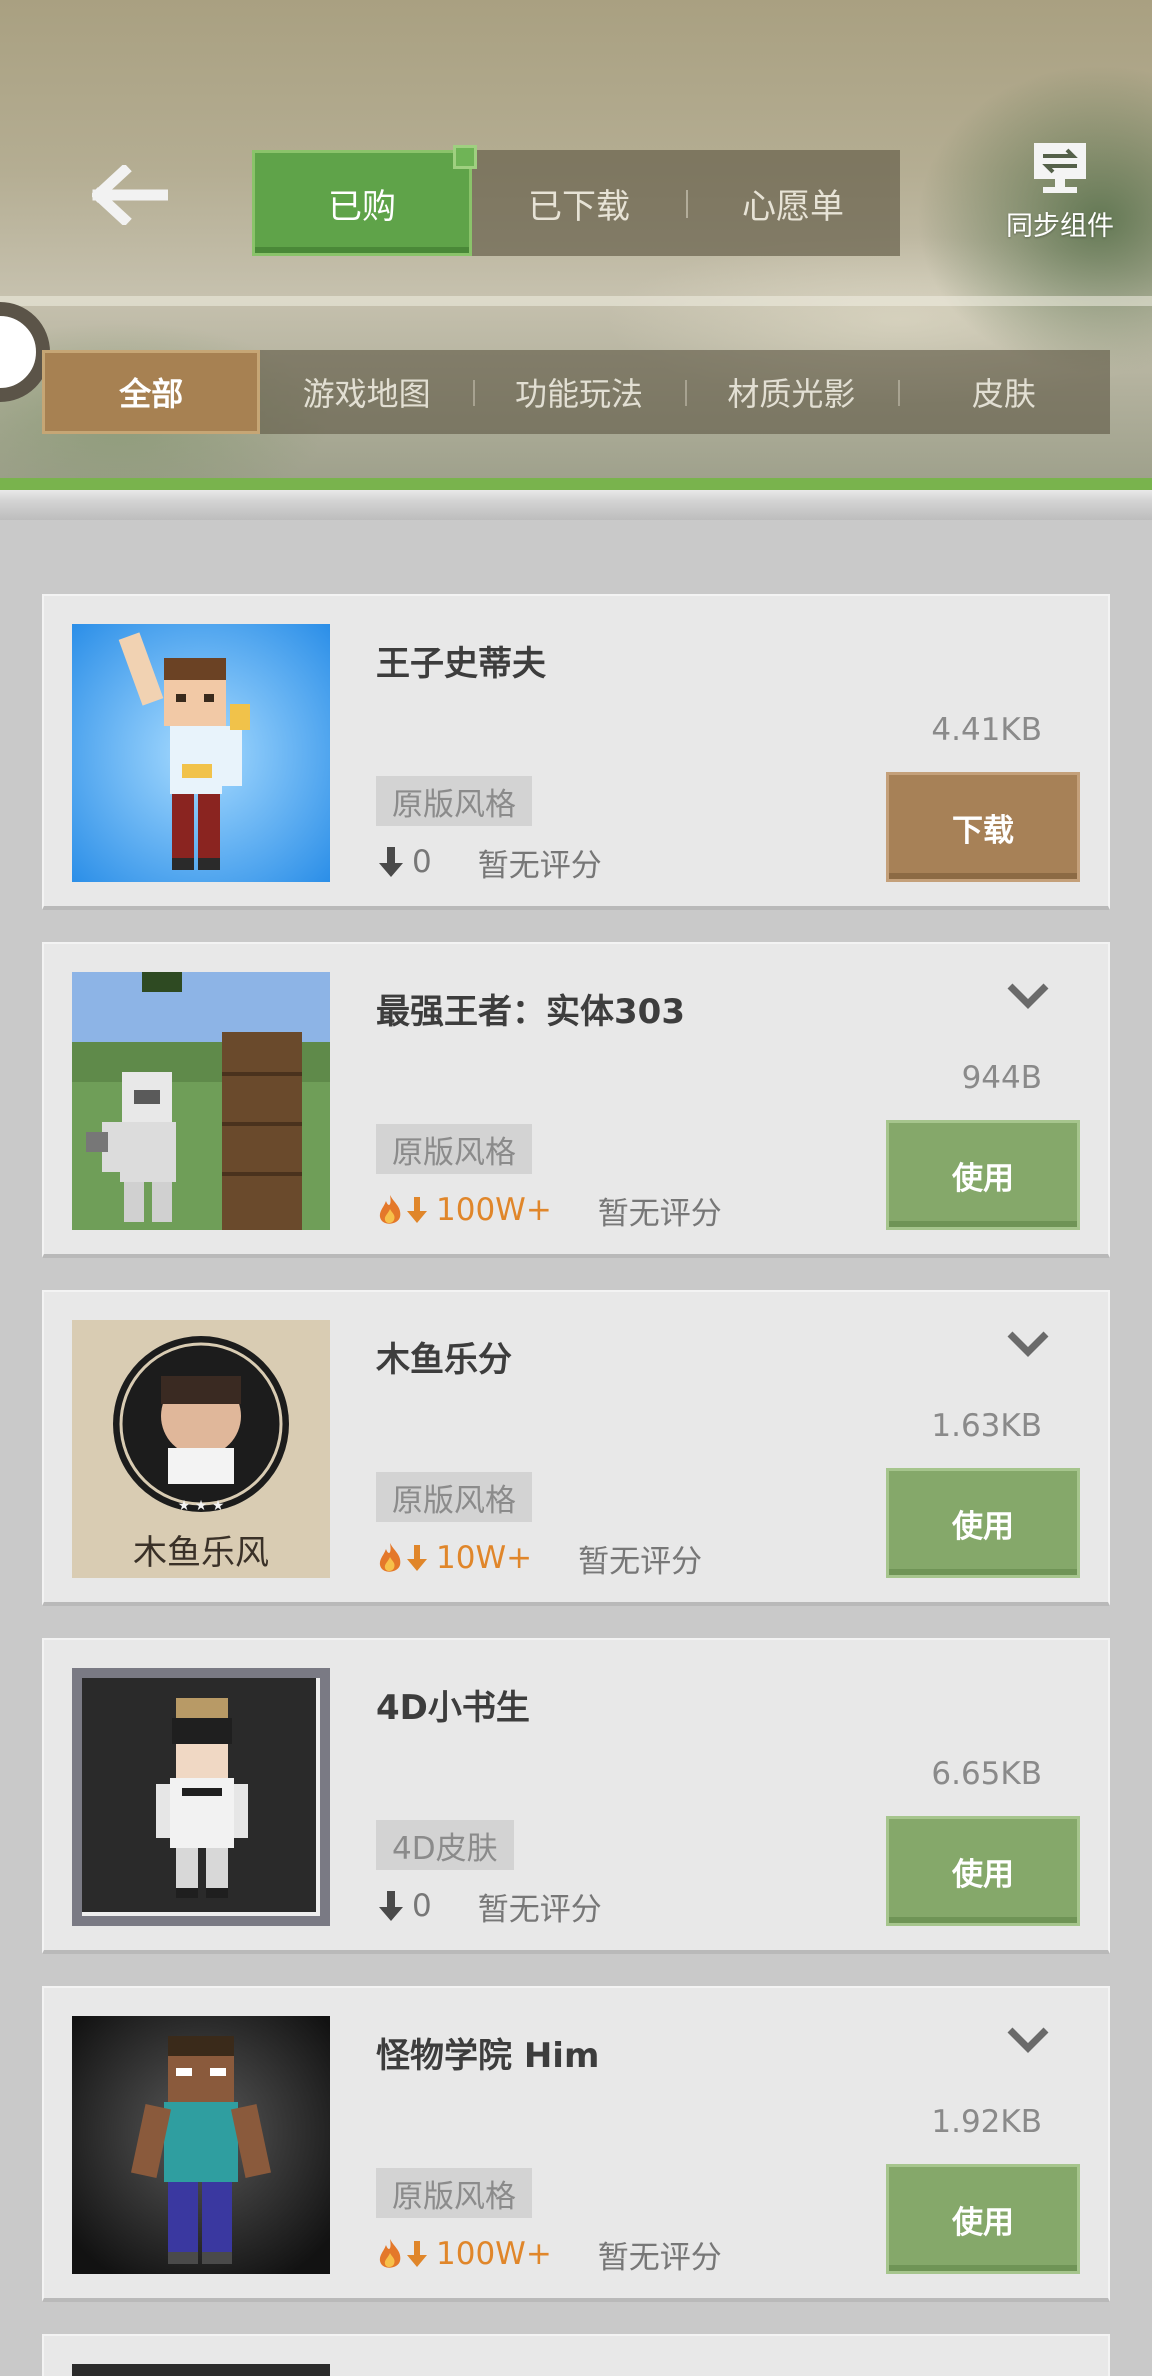 The width and height of the screenshot is (1152, 2376). What do you see at coordinates (530, 1012) in the screenshot?
I see `item-title: 最强王者：实体303` at bounding box center [530, 1012].